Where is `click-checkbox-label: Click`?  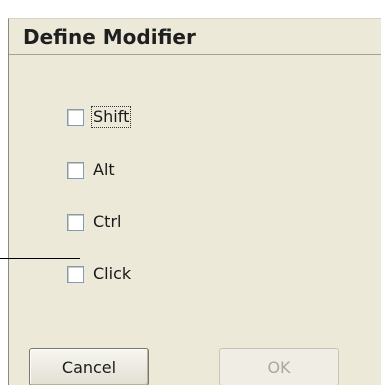 click-checkbox-label: Click is located at coordinates (112, 274).